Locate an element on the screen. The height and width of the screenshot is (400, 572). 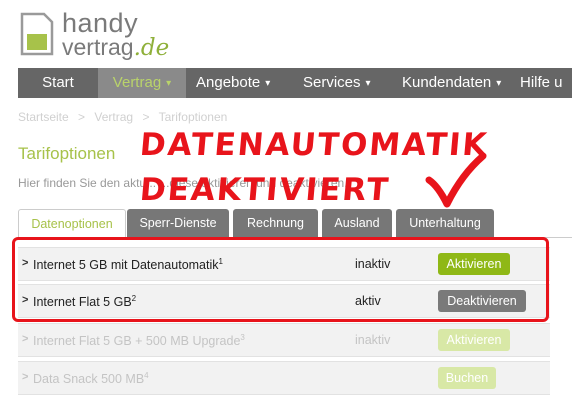
footnote-marker: 4 is located at coordinates (146, 375).